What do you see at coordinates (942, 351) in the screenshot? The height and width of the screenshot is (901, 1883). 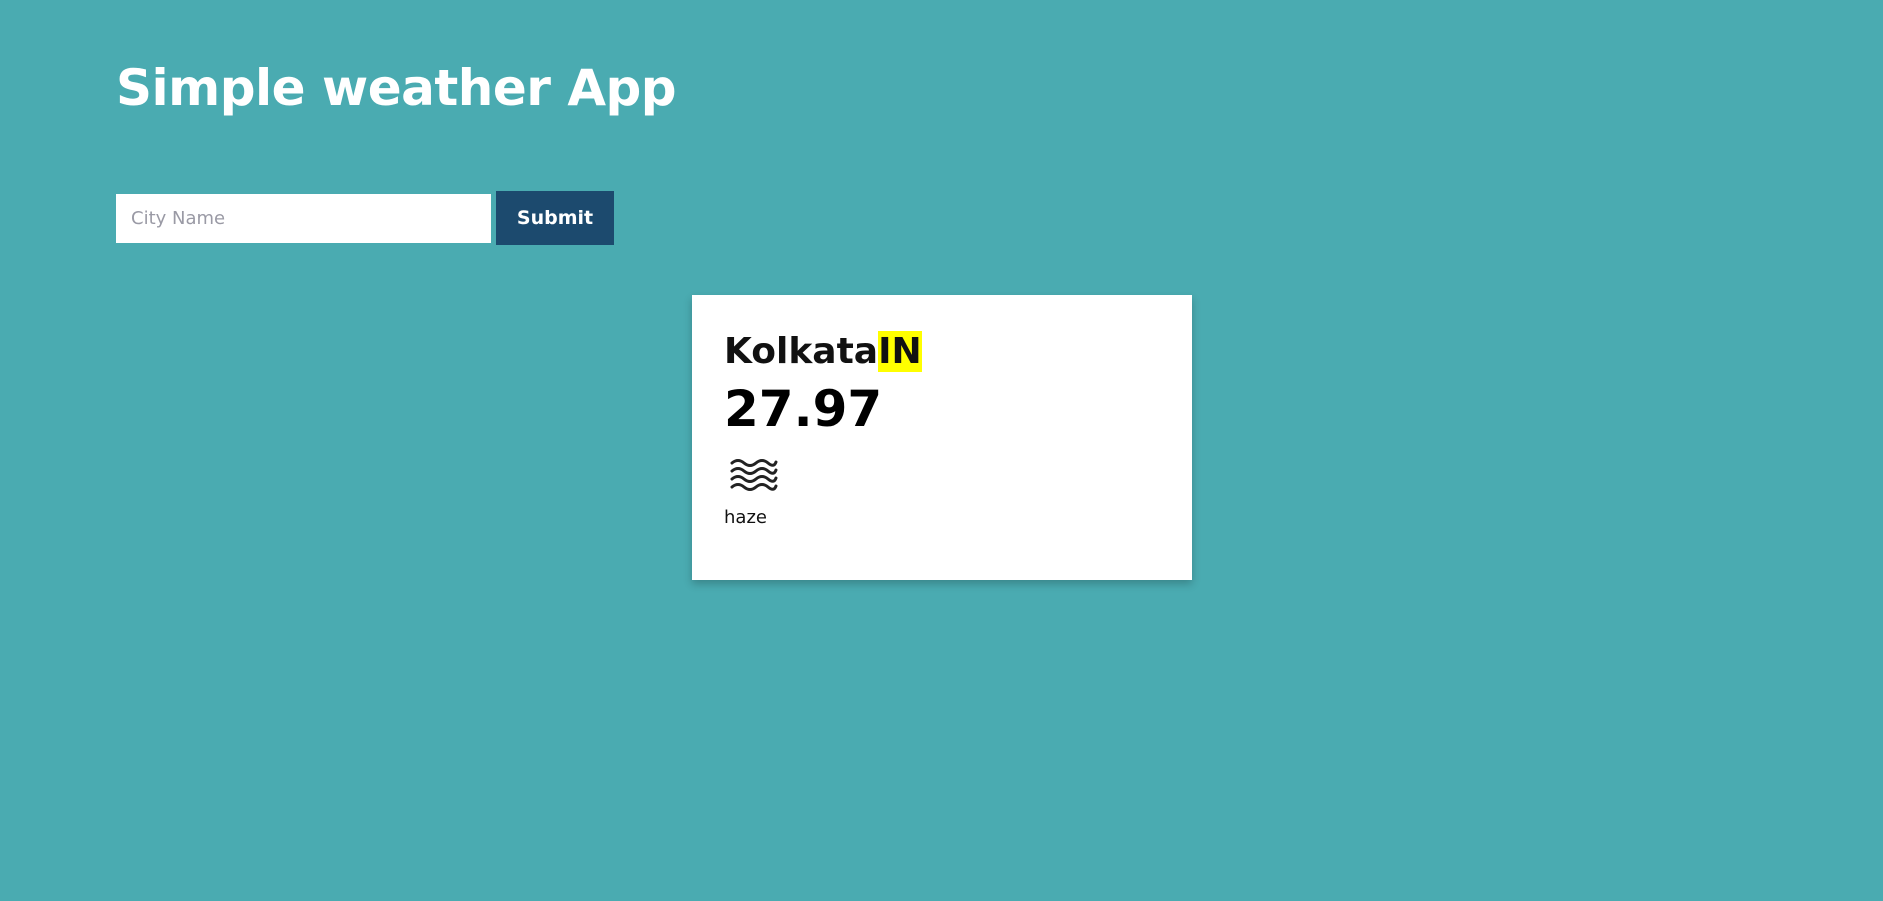 I see `location-heading: KolkataIN` at bounding box center [942, 351].